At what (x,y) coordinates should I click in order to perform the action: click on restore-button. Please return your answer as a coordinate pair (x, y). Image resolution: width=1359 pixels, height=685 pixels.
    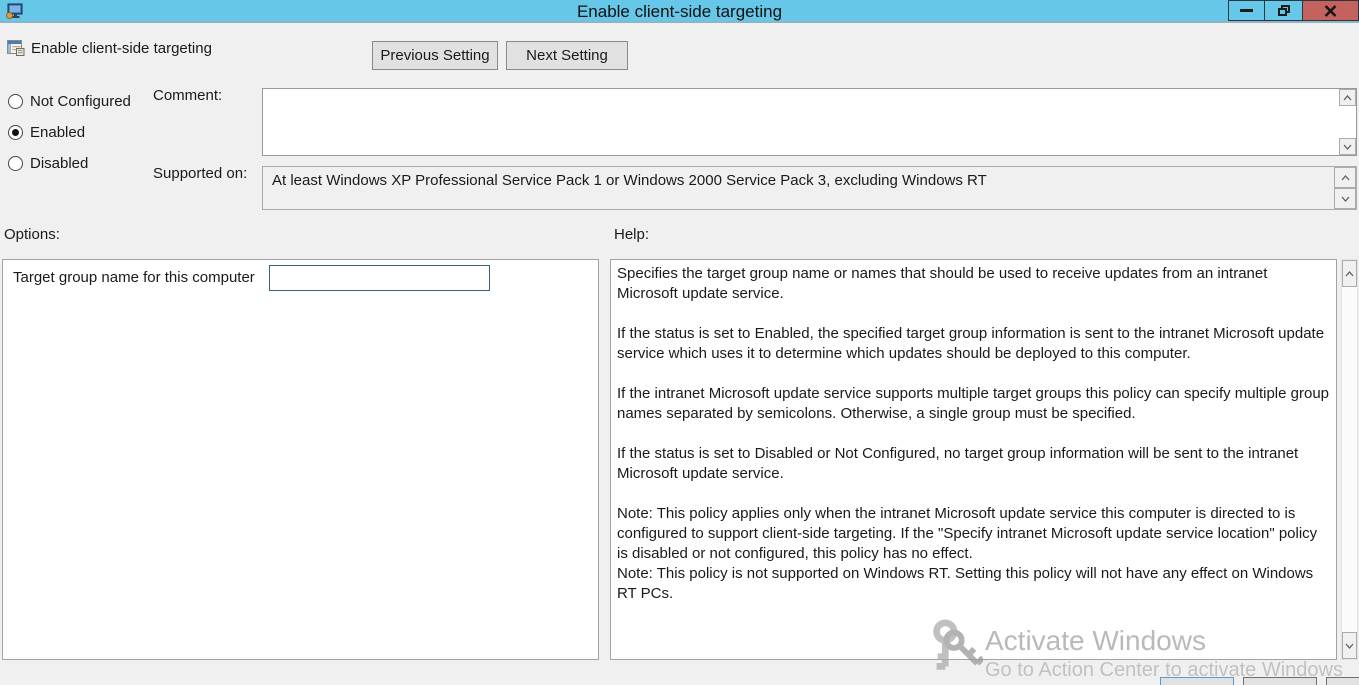
    Looking at the image, I should click on (1283, 10).